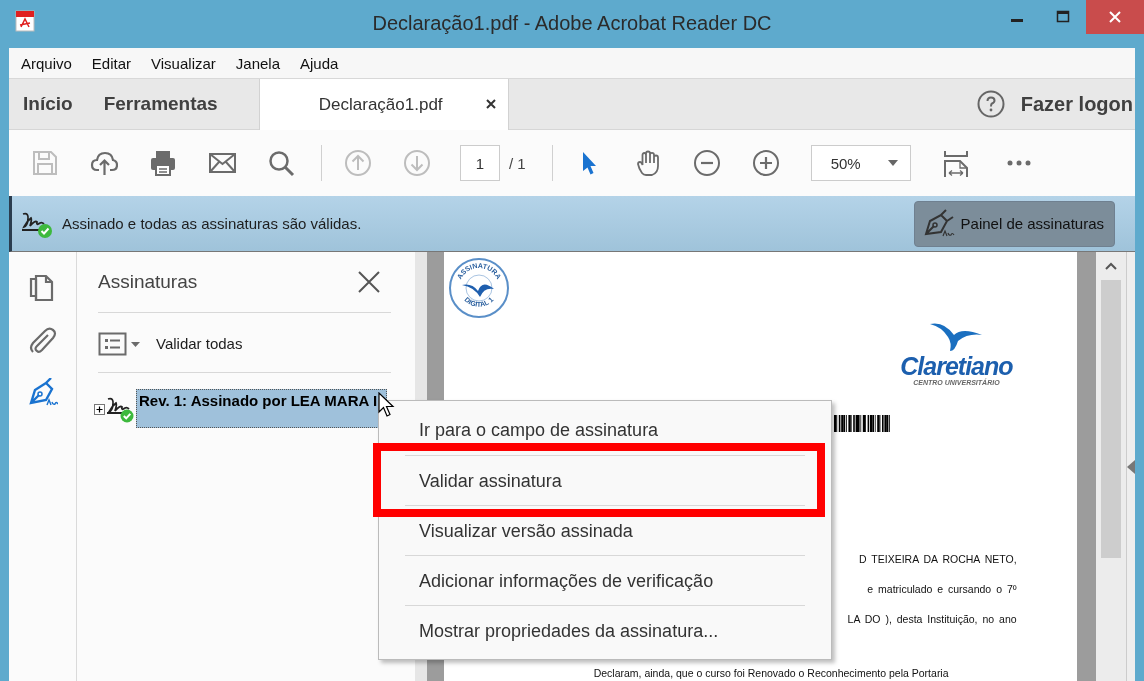 The image size is (1144, 681). I want to click on cloud-upload-icon, so click(104, 163).